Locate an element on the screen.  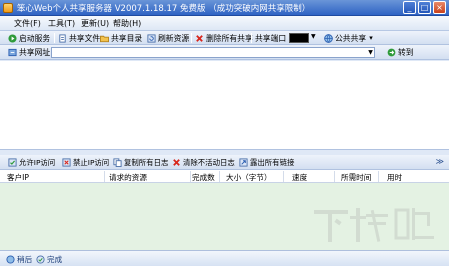
status-left: 稍后 is located at coordinates (19, 259).